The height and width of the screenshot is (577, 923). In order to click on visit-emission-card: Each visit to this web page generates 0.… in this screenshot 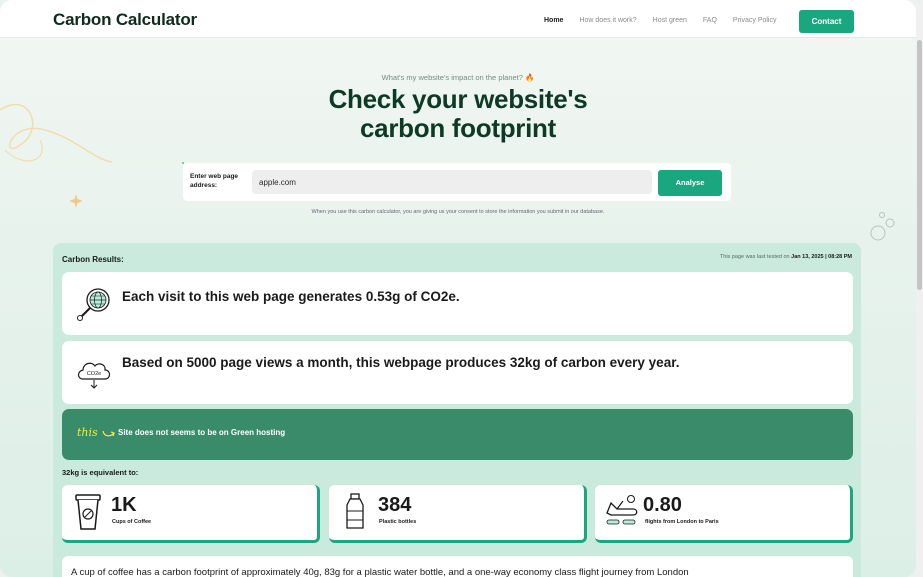, I will do `click(457, 303)`.